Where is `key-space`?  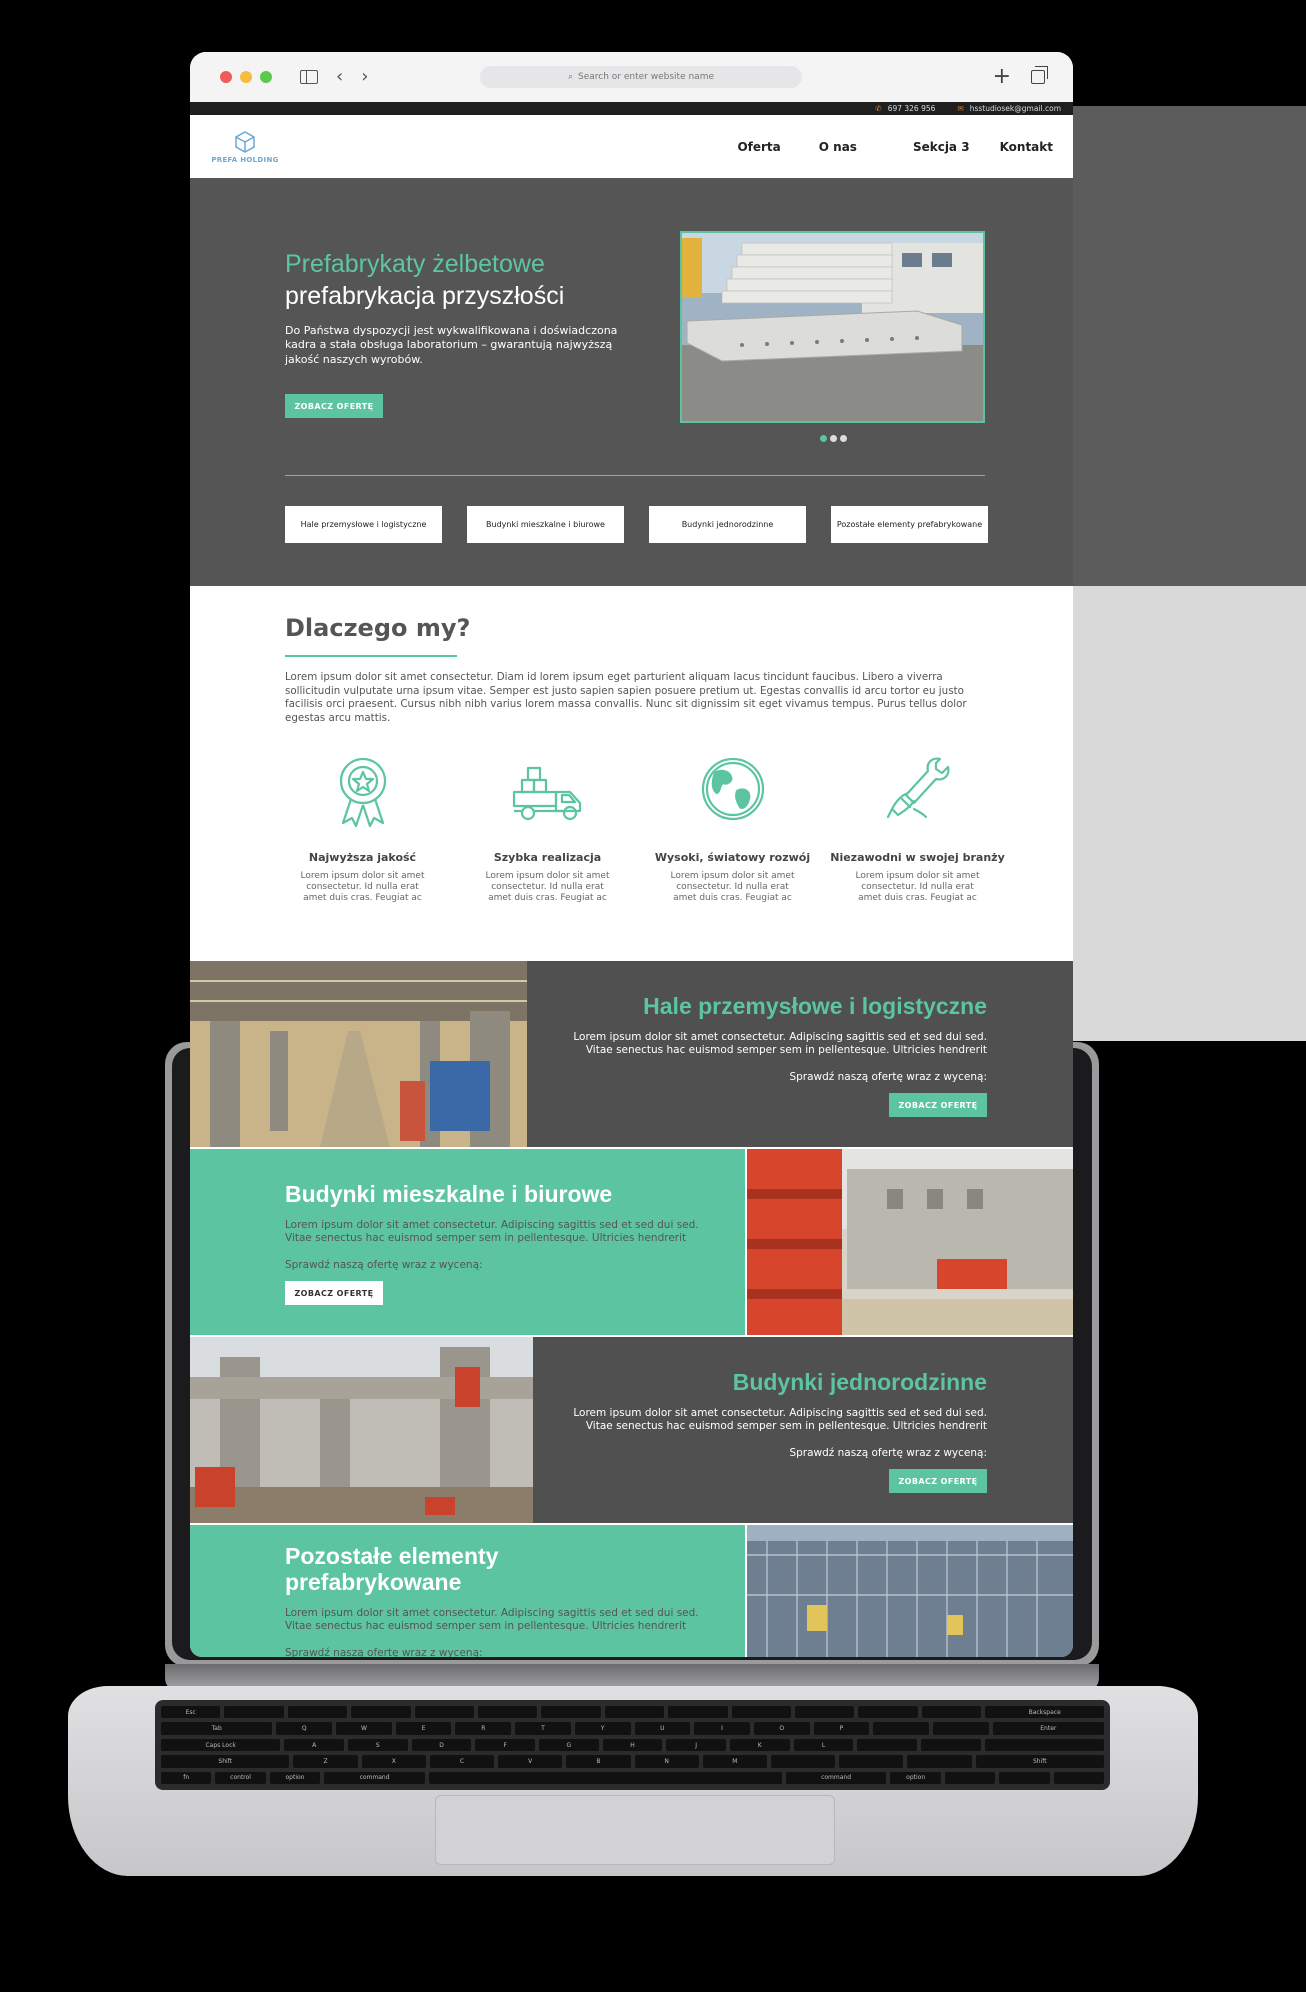 key-space is located at coordinates (605, 1778).